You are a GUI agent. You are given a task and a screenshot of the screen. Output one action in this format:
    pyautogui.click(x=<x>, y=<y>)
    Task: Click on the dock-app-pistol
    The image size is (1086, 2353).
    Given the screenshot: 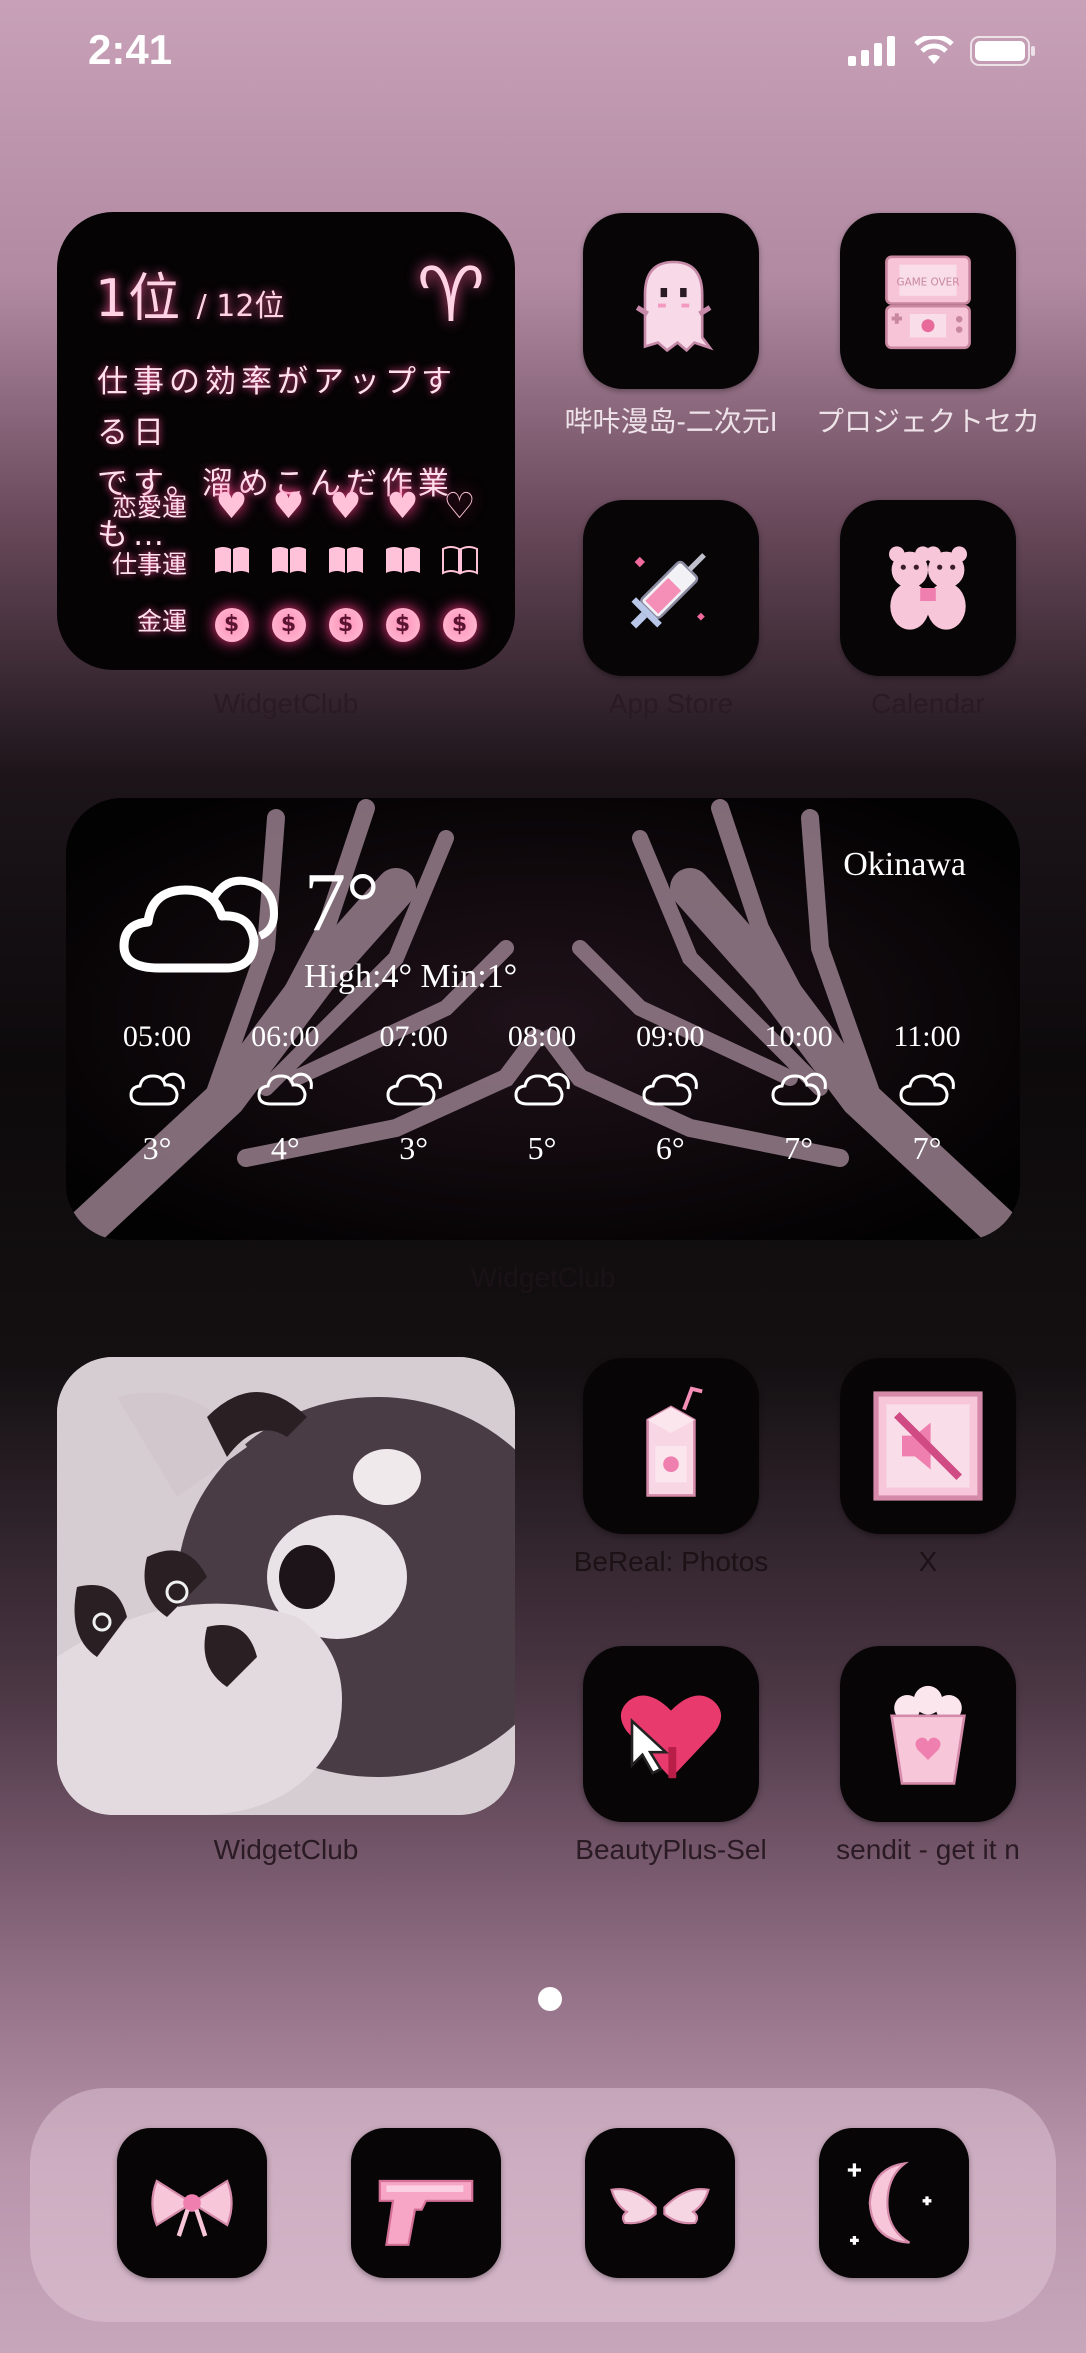 What is the action you would take?
    pyautogui.click(x=426, y=2203)
    